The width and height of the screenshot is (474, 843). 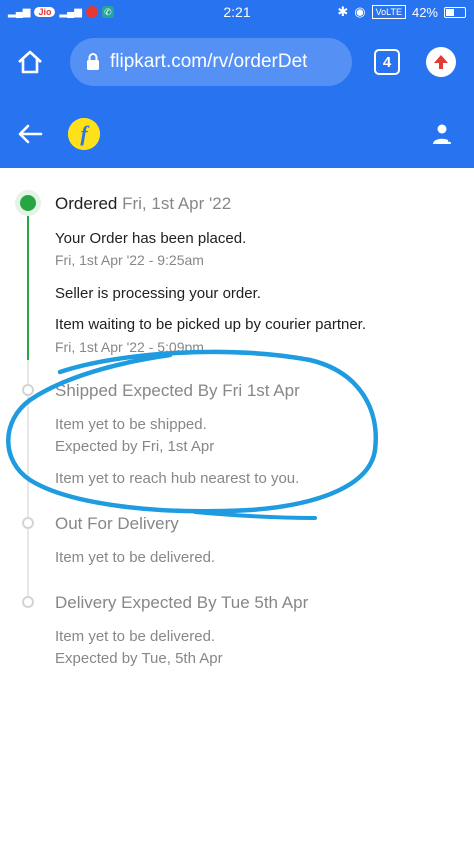 What do you see at coordinates (28, 602) in the screenshot?
I see `step-dot-delivery` at bounding box center [28, 602].